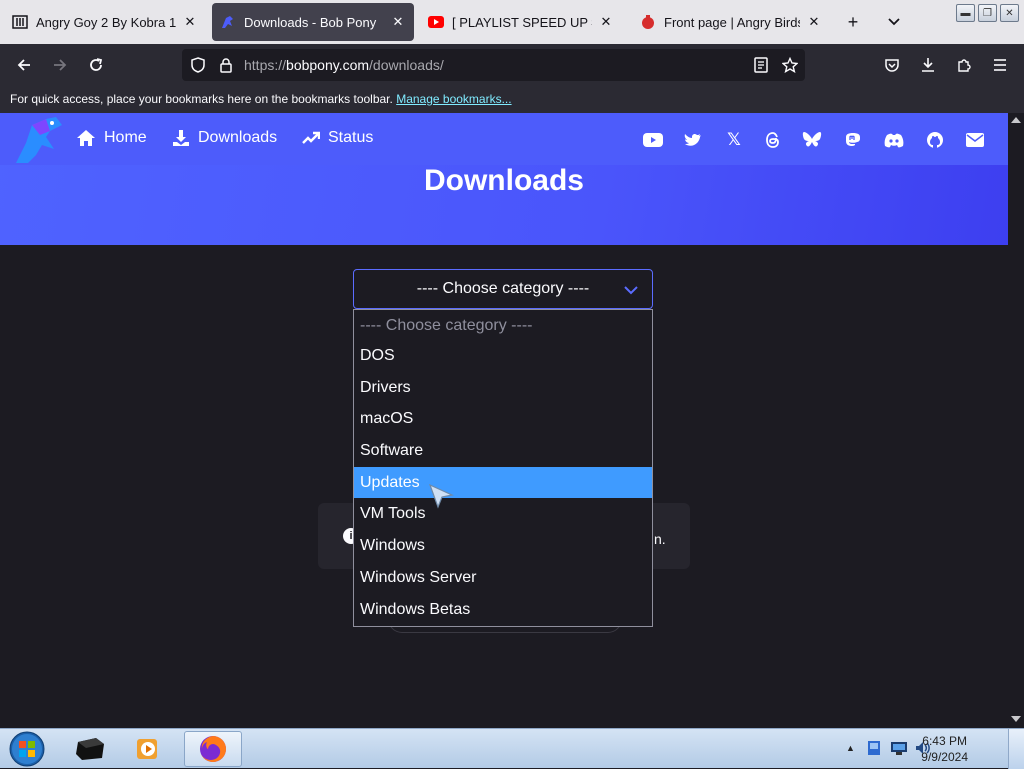 This screenshot has height=769, width=1024. What do you see at coordinates (503, 514) in the screenshot?
I see `option-vm-tools: VM Tools` at bounding box center [503, 514].